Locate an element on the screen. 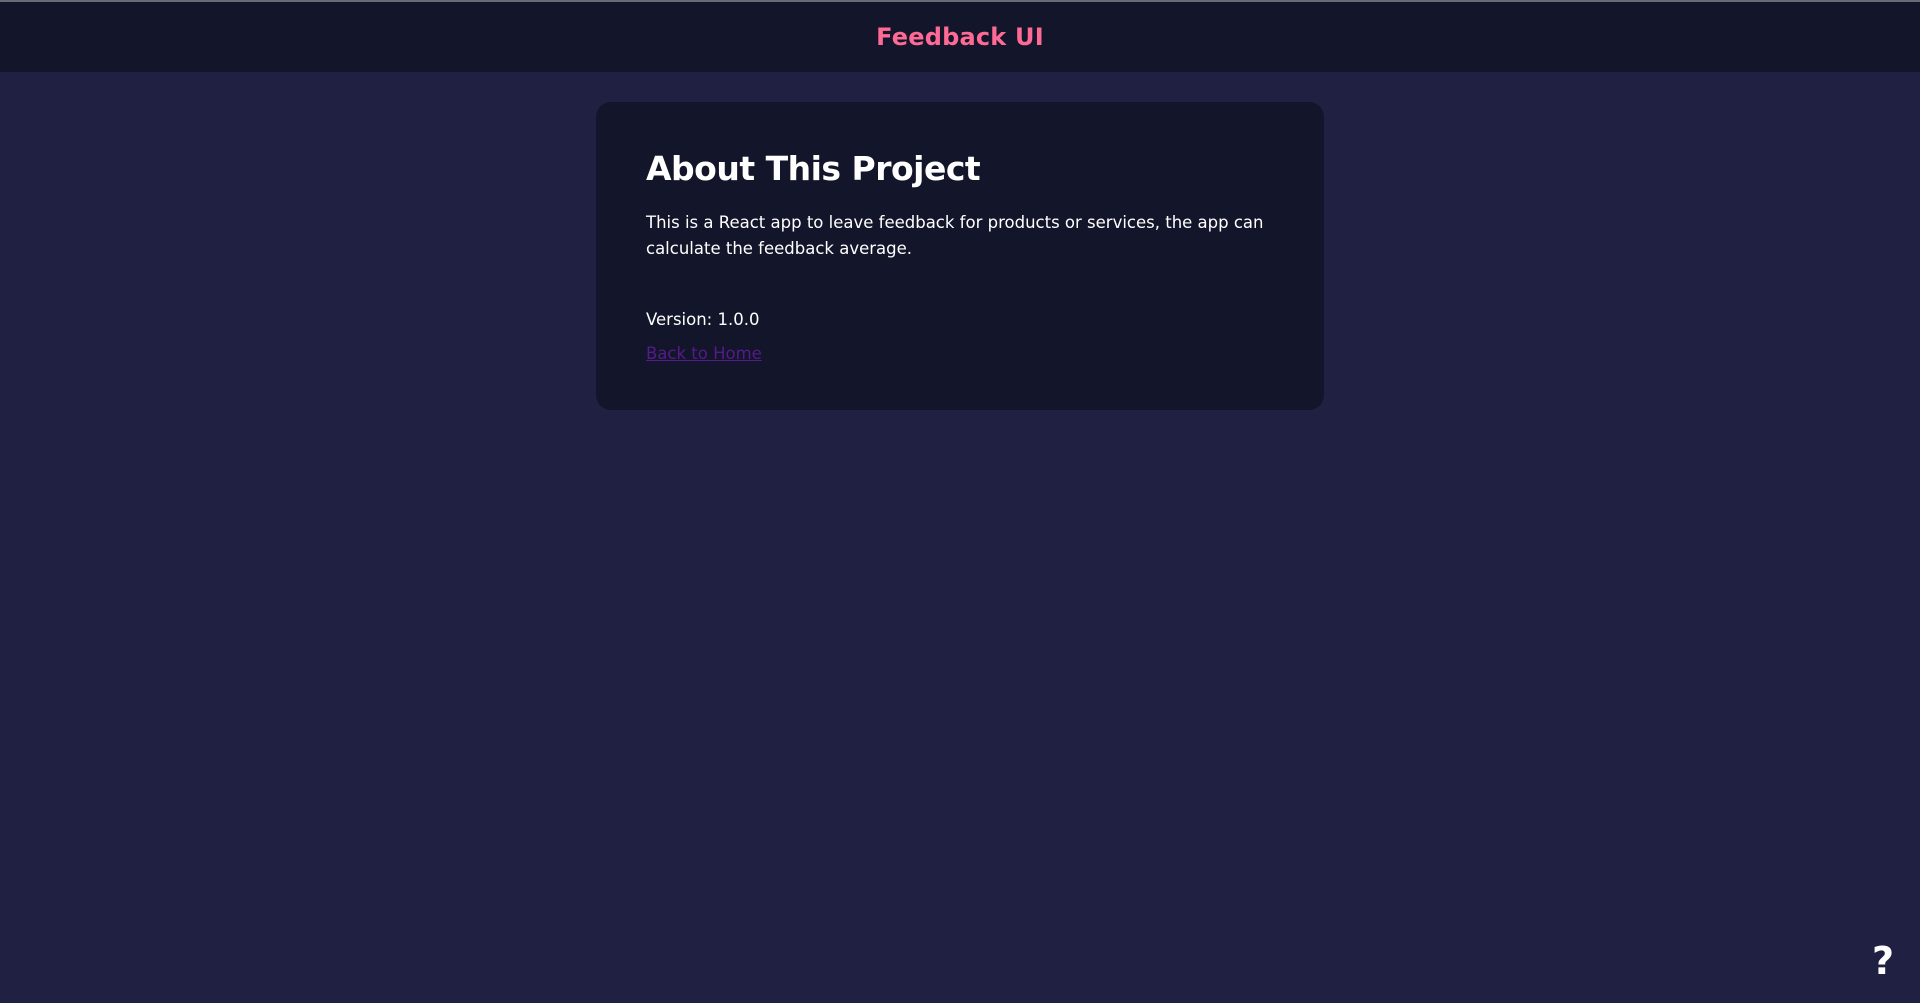  version-text: Version: 1.0.0 is located at coordinates (703, 319).